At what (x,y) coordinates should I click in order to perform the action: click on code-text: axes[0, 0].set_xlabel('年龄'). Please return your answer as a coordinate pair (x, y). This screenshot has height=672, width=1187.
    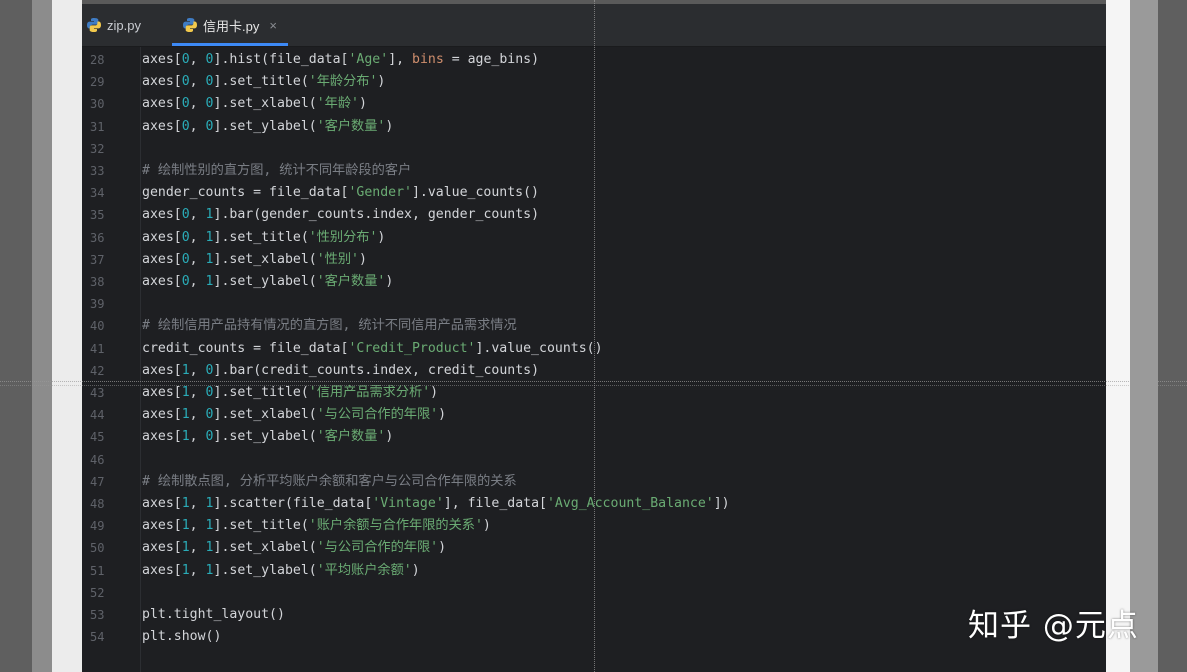
    Looking at the image, I should click on (254, 104).